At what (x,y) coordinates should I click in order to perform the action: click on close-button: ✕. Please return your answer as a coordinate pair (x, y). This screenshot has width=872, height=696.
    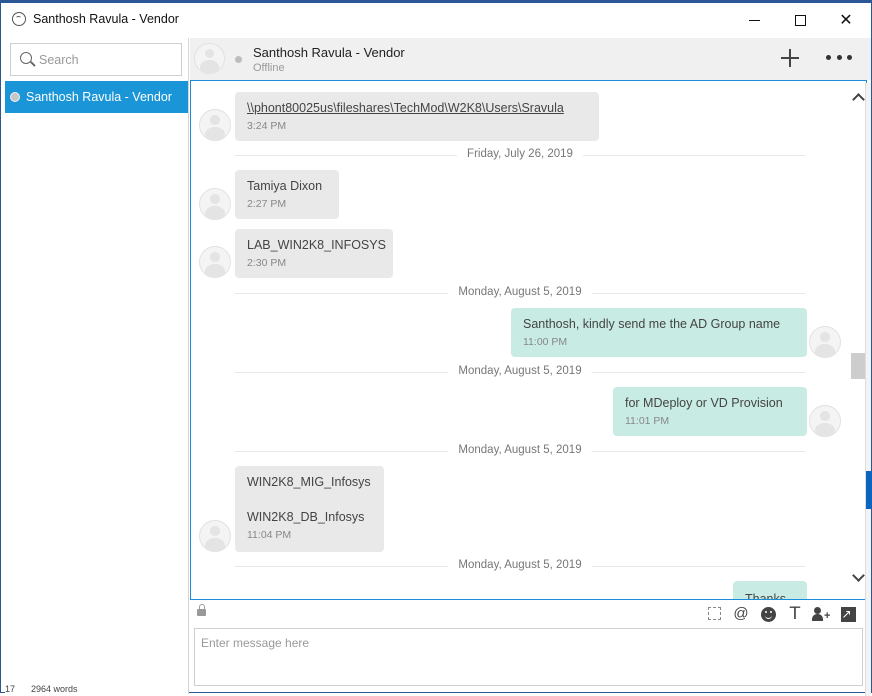
    Looking at the image, I should click on (846, 20).